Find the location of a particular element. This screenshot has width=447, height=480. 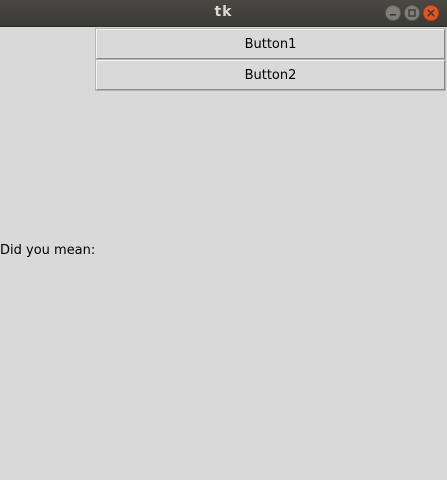

minimize-button is located at coordinates (393, 13).